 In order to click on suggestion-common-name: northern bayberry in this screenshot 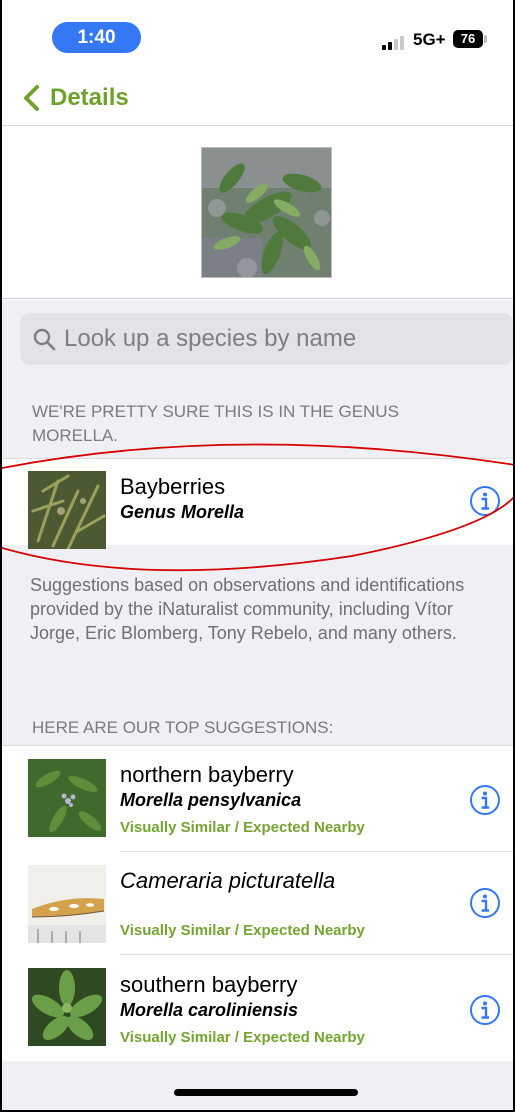, I will do `click(207, 774)`.